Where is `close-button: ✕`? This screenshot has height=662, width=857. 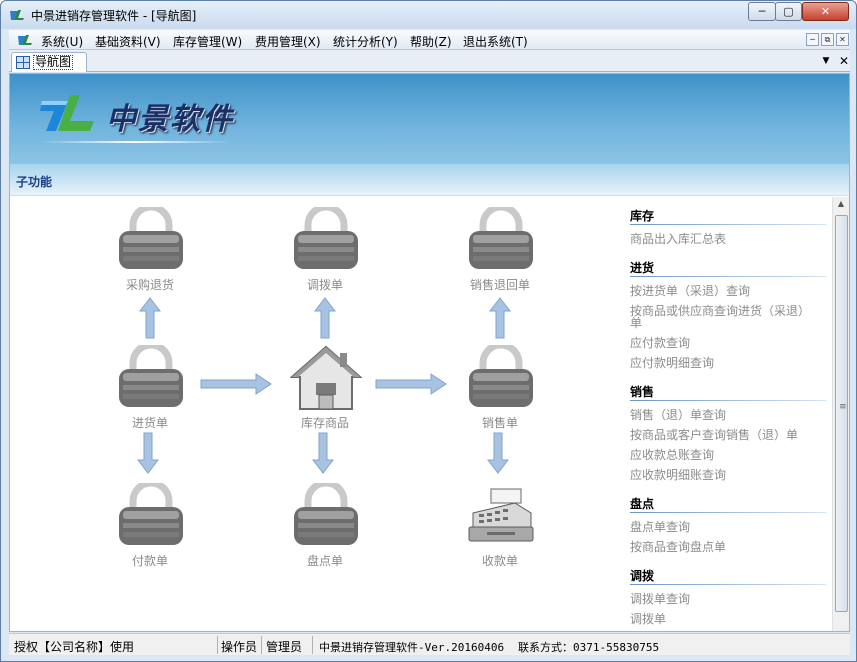 close-button: ✕ is located at coordinates (825, 11).